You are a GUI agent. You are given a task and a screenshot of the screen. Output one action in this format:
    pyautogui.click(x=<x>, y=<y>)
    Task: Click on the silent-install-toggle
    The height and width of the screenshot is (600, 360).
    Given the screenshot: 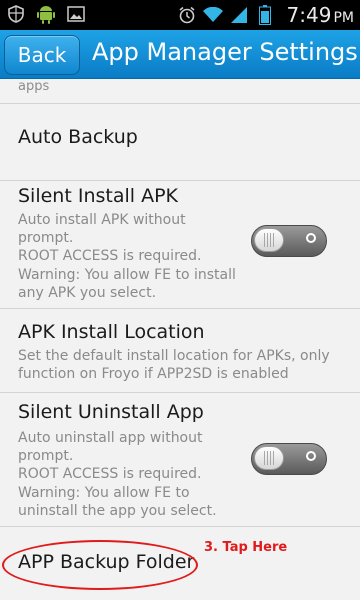 What is the action you would take?
    pyautogui.click(x=289, y=241)
    